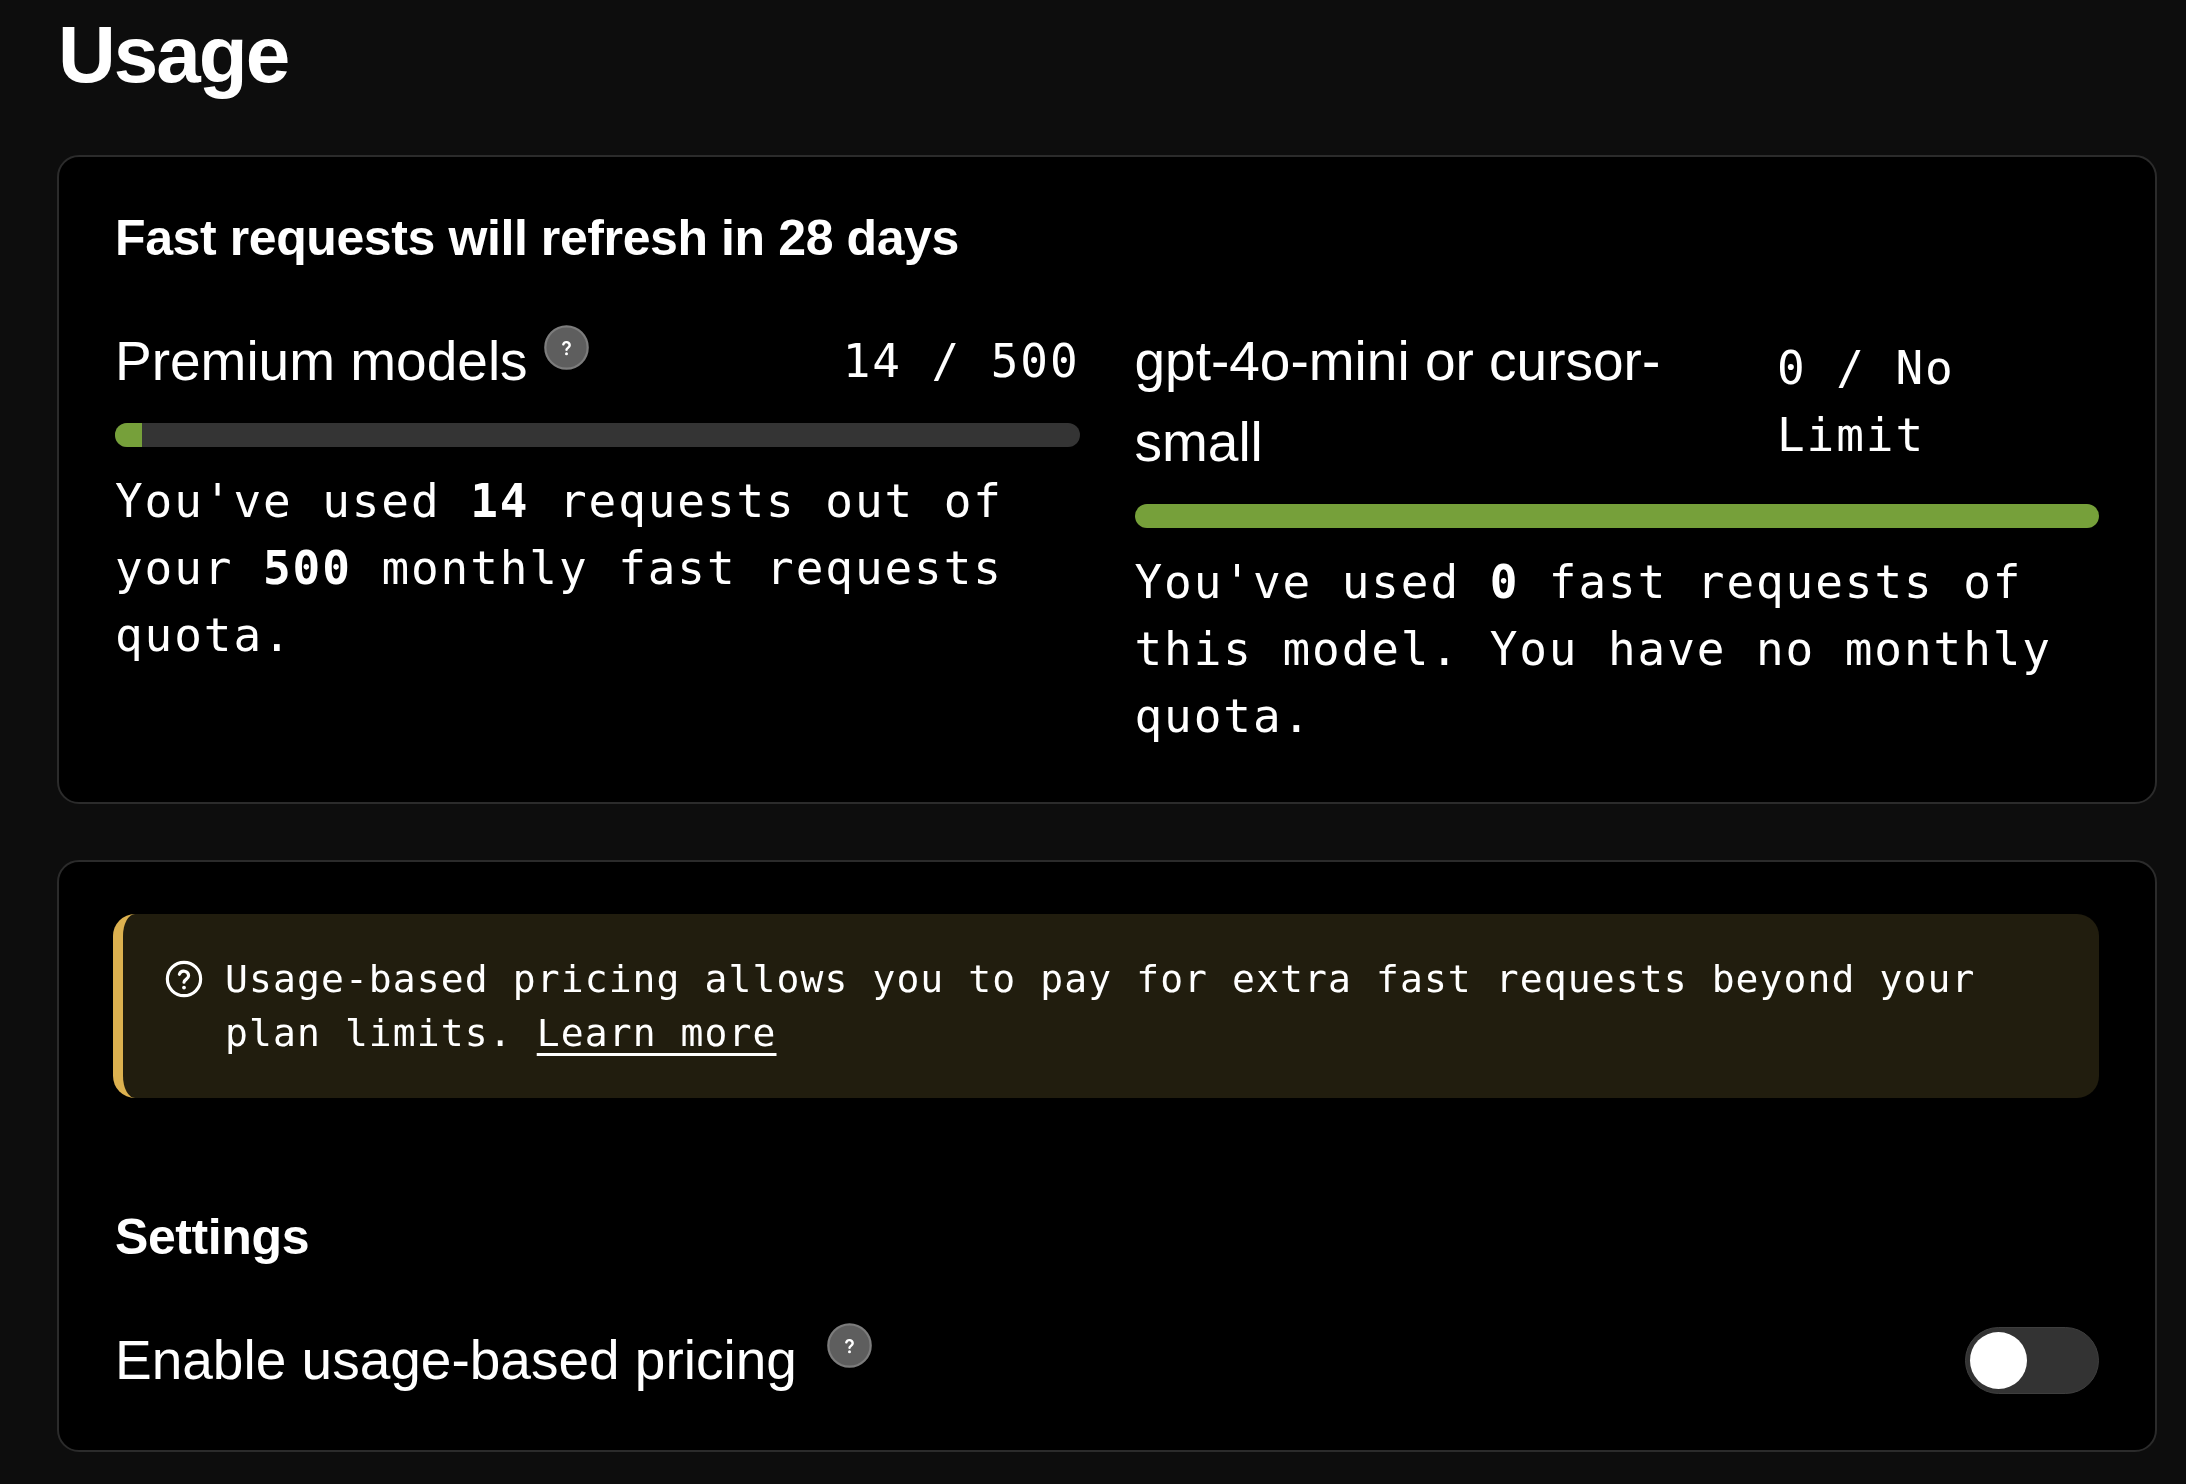 The image size is (2186, 1484). I want to click on card-title: Fast requests will refresh in 28 days, so click(537, 238).